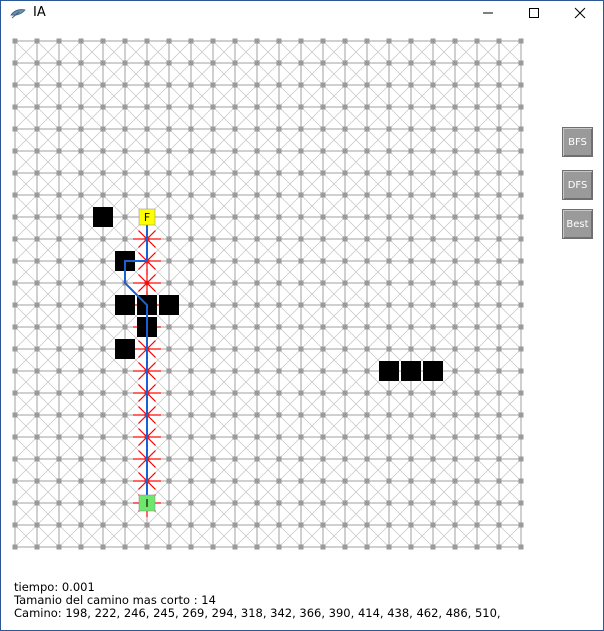 Image resolution: width=604 pixels, height=631 pixels. Describe the element at coordinates (534, 13) in the screenshot. I see `maximize-button` at that location.